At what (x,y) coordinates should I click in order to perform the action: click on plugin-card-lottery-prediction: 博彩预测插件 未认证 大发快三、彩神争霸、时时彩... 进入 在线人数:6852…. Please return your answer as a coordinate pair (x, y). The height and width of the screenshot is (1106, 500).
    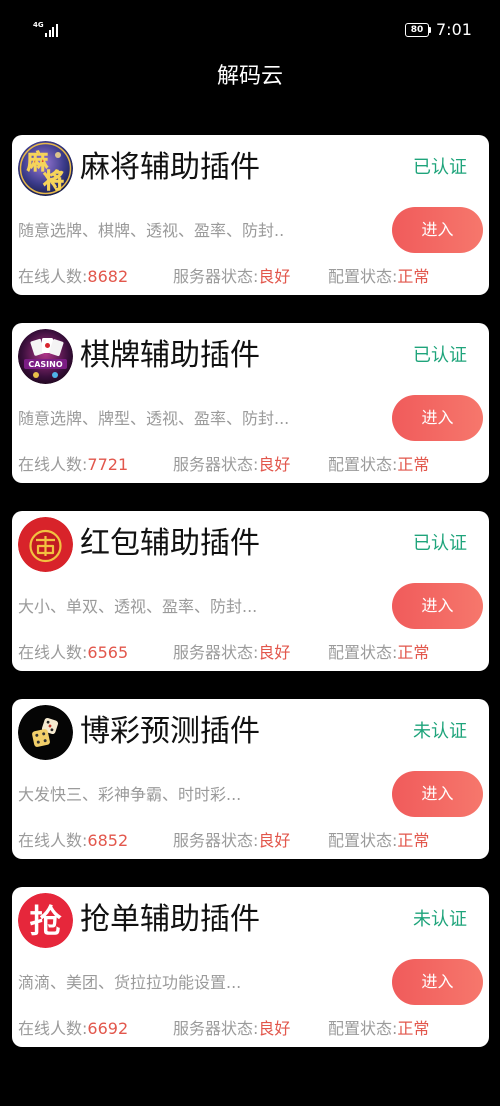
    Looking at the image, I should click on (250, 779).